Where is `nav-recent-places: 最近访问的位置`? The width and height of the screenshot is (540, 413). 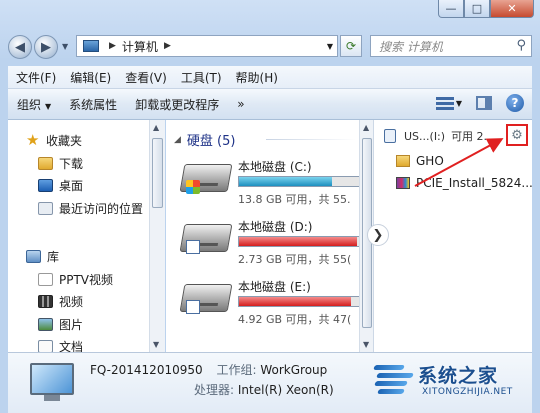
nav-recent-places: 最近访问的位置 is located at coordinates (90, 208).